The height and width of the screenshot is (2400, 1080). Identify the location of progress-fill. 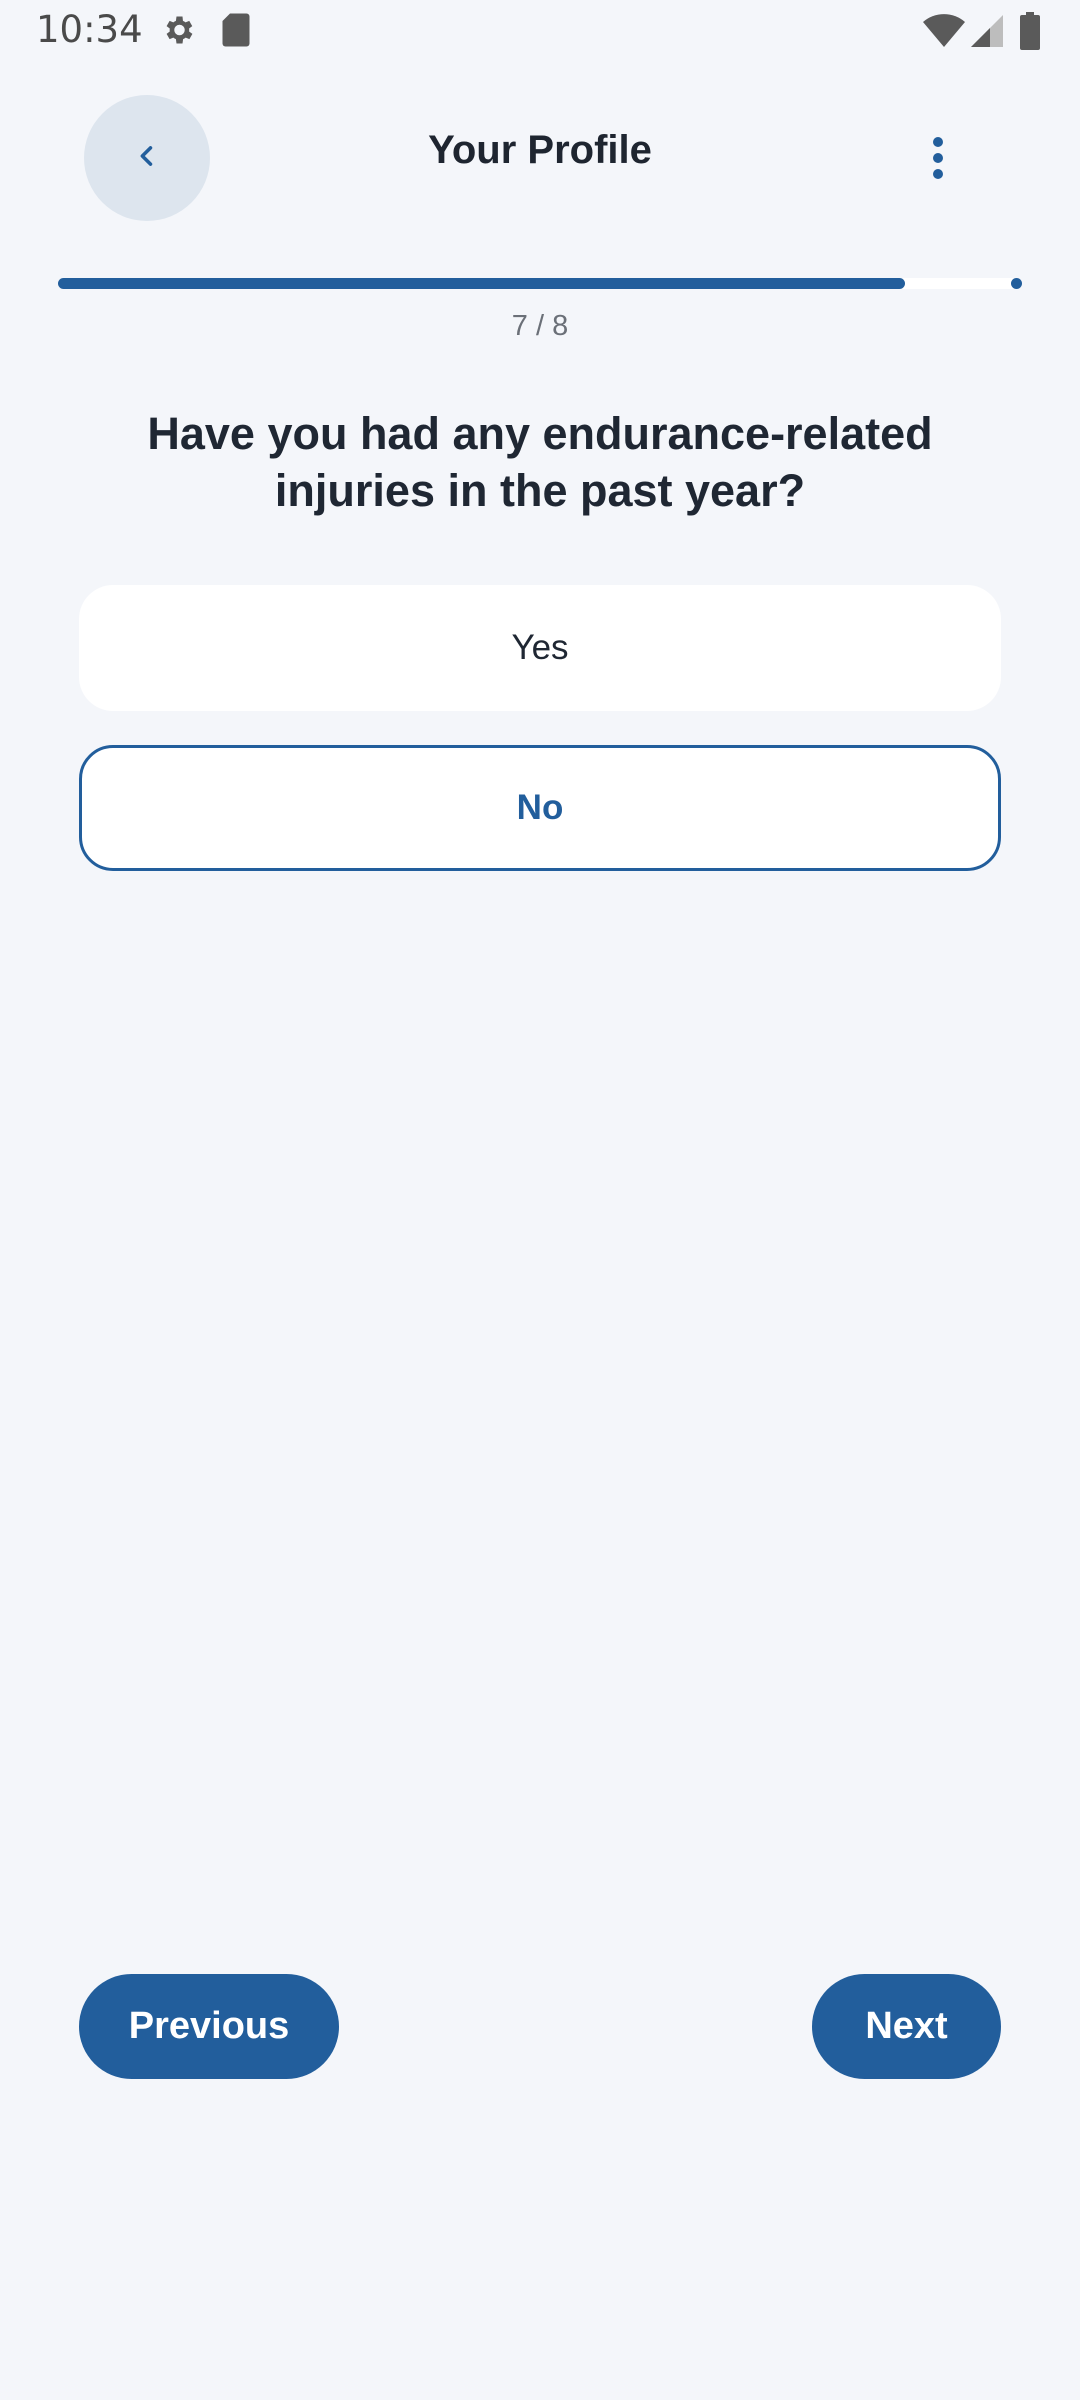
(481, 283).